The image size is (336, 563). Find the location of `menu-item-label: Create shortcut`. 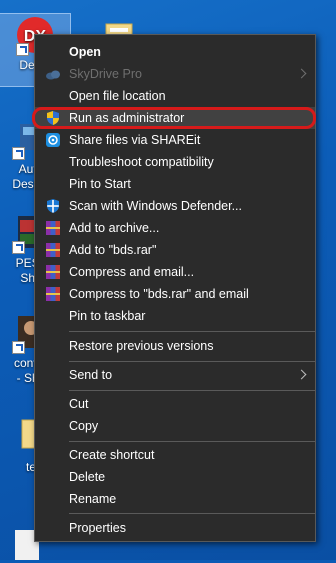

menu-item-label: Create shortcut is located at coordinates (112, 455).